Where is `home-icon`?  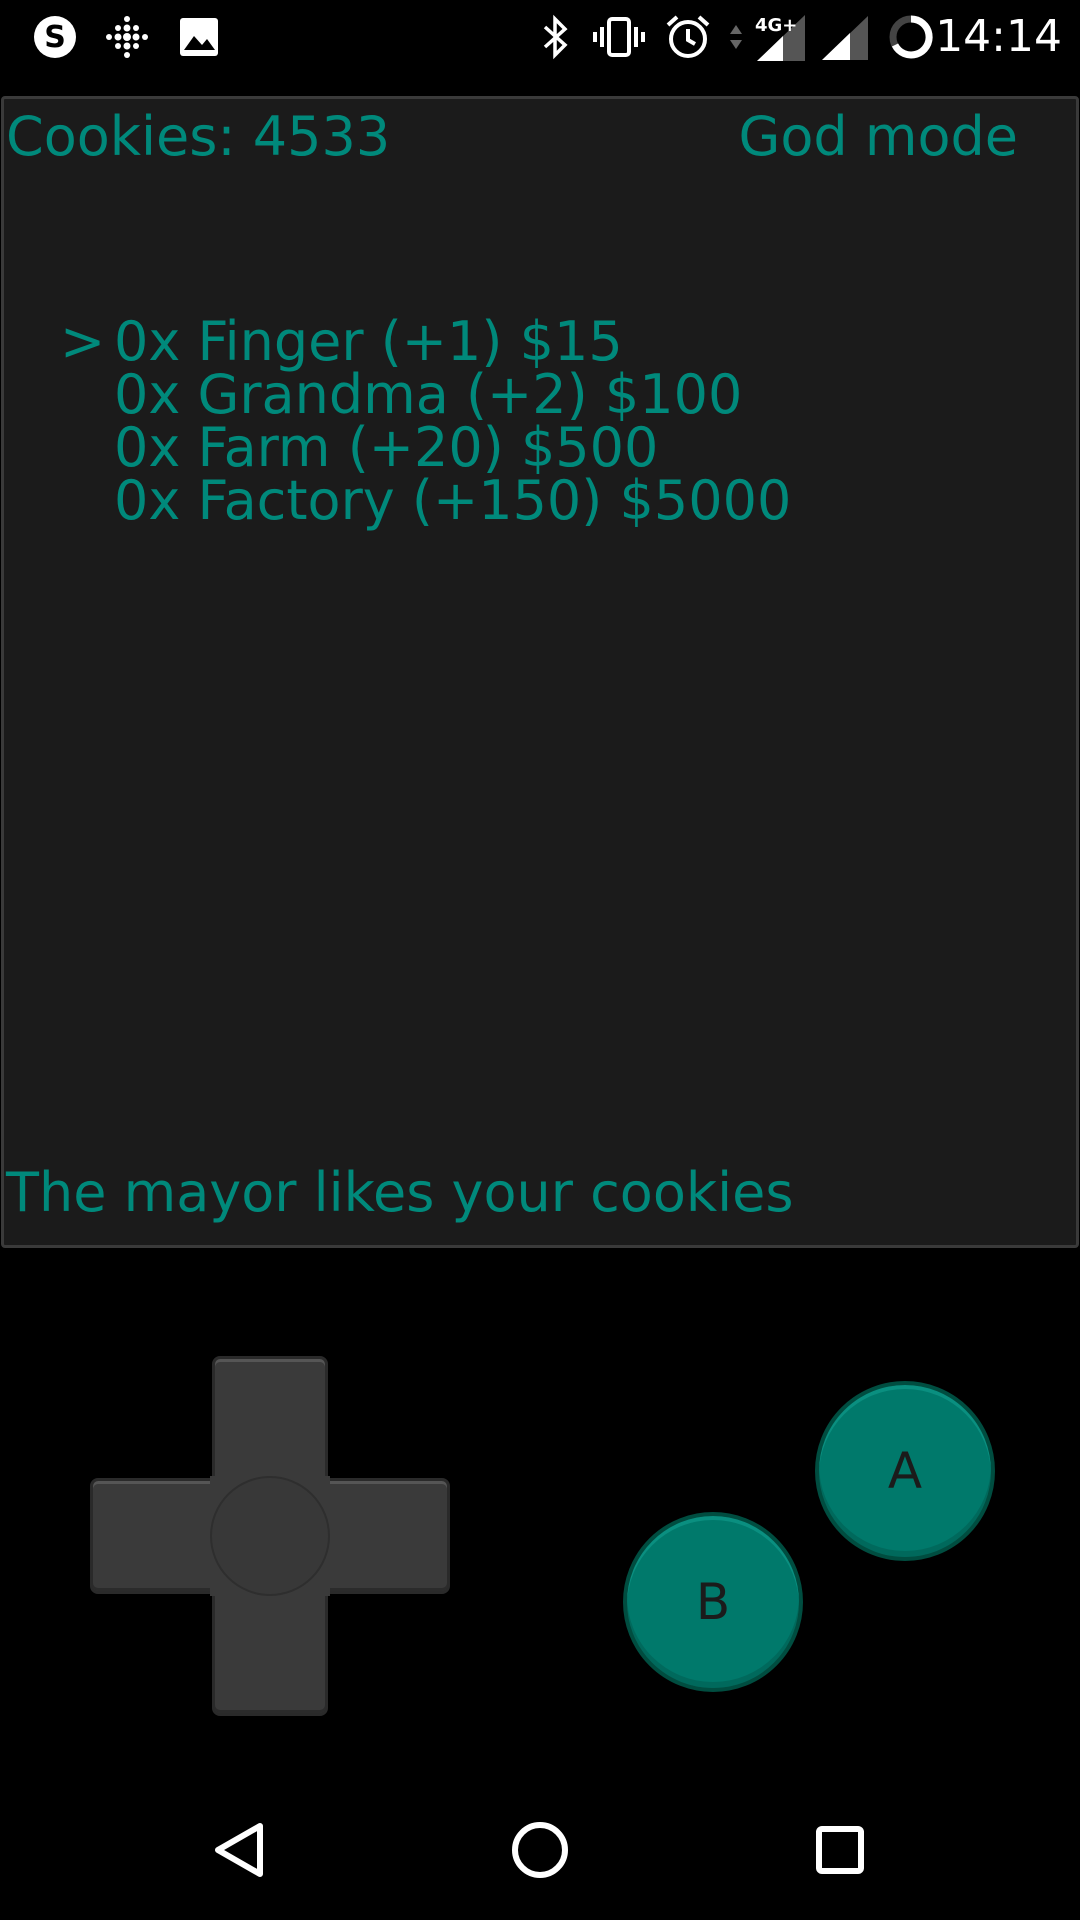 home-icon is located at coordinates (540, 1850).